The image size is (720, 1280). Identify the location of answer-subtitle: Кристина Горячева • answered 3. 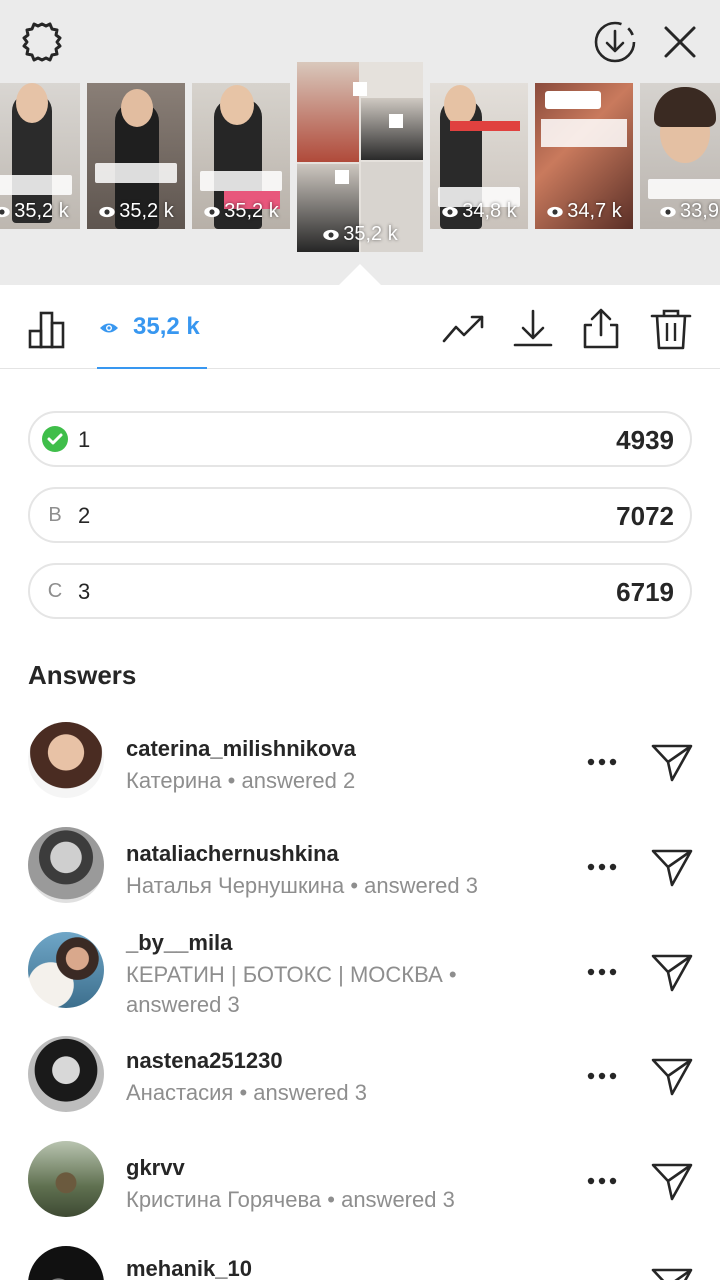
(290, 1199).